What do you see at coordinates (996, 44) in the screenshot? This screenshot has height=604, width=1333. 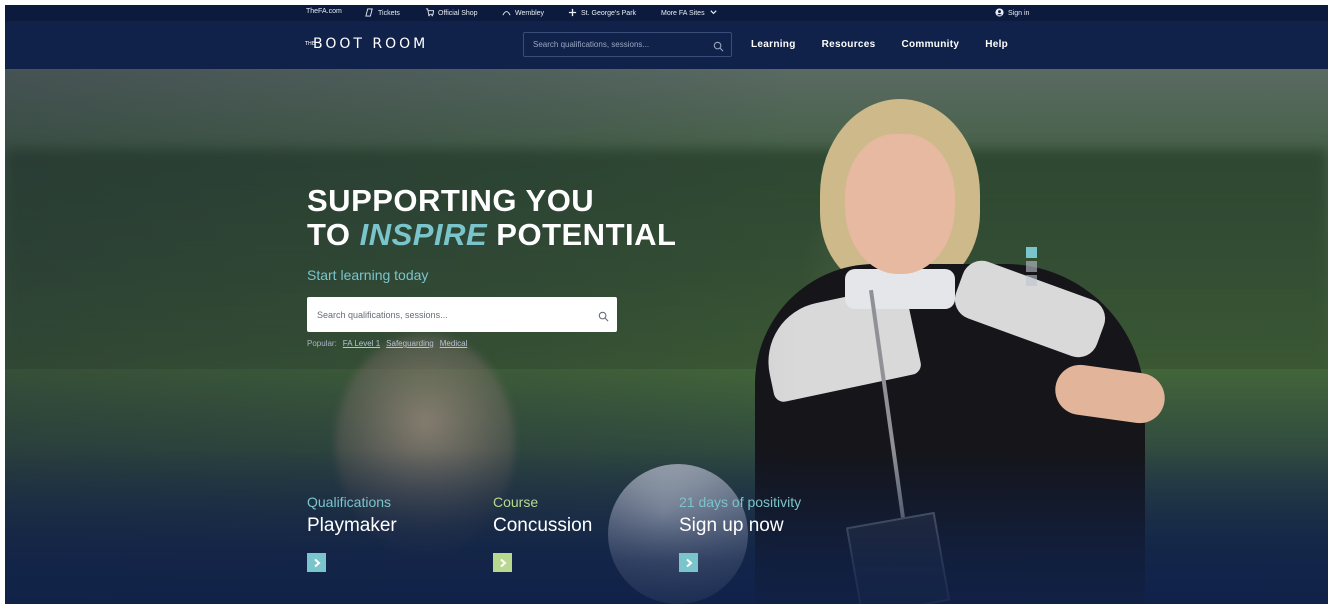 I see `nav-help: Help` at bounding box center [996, 44].